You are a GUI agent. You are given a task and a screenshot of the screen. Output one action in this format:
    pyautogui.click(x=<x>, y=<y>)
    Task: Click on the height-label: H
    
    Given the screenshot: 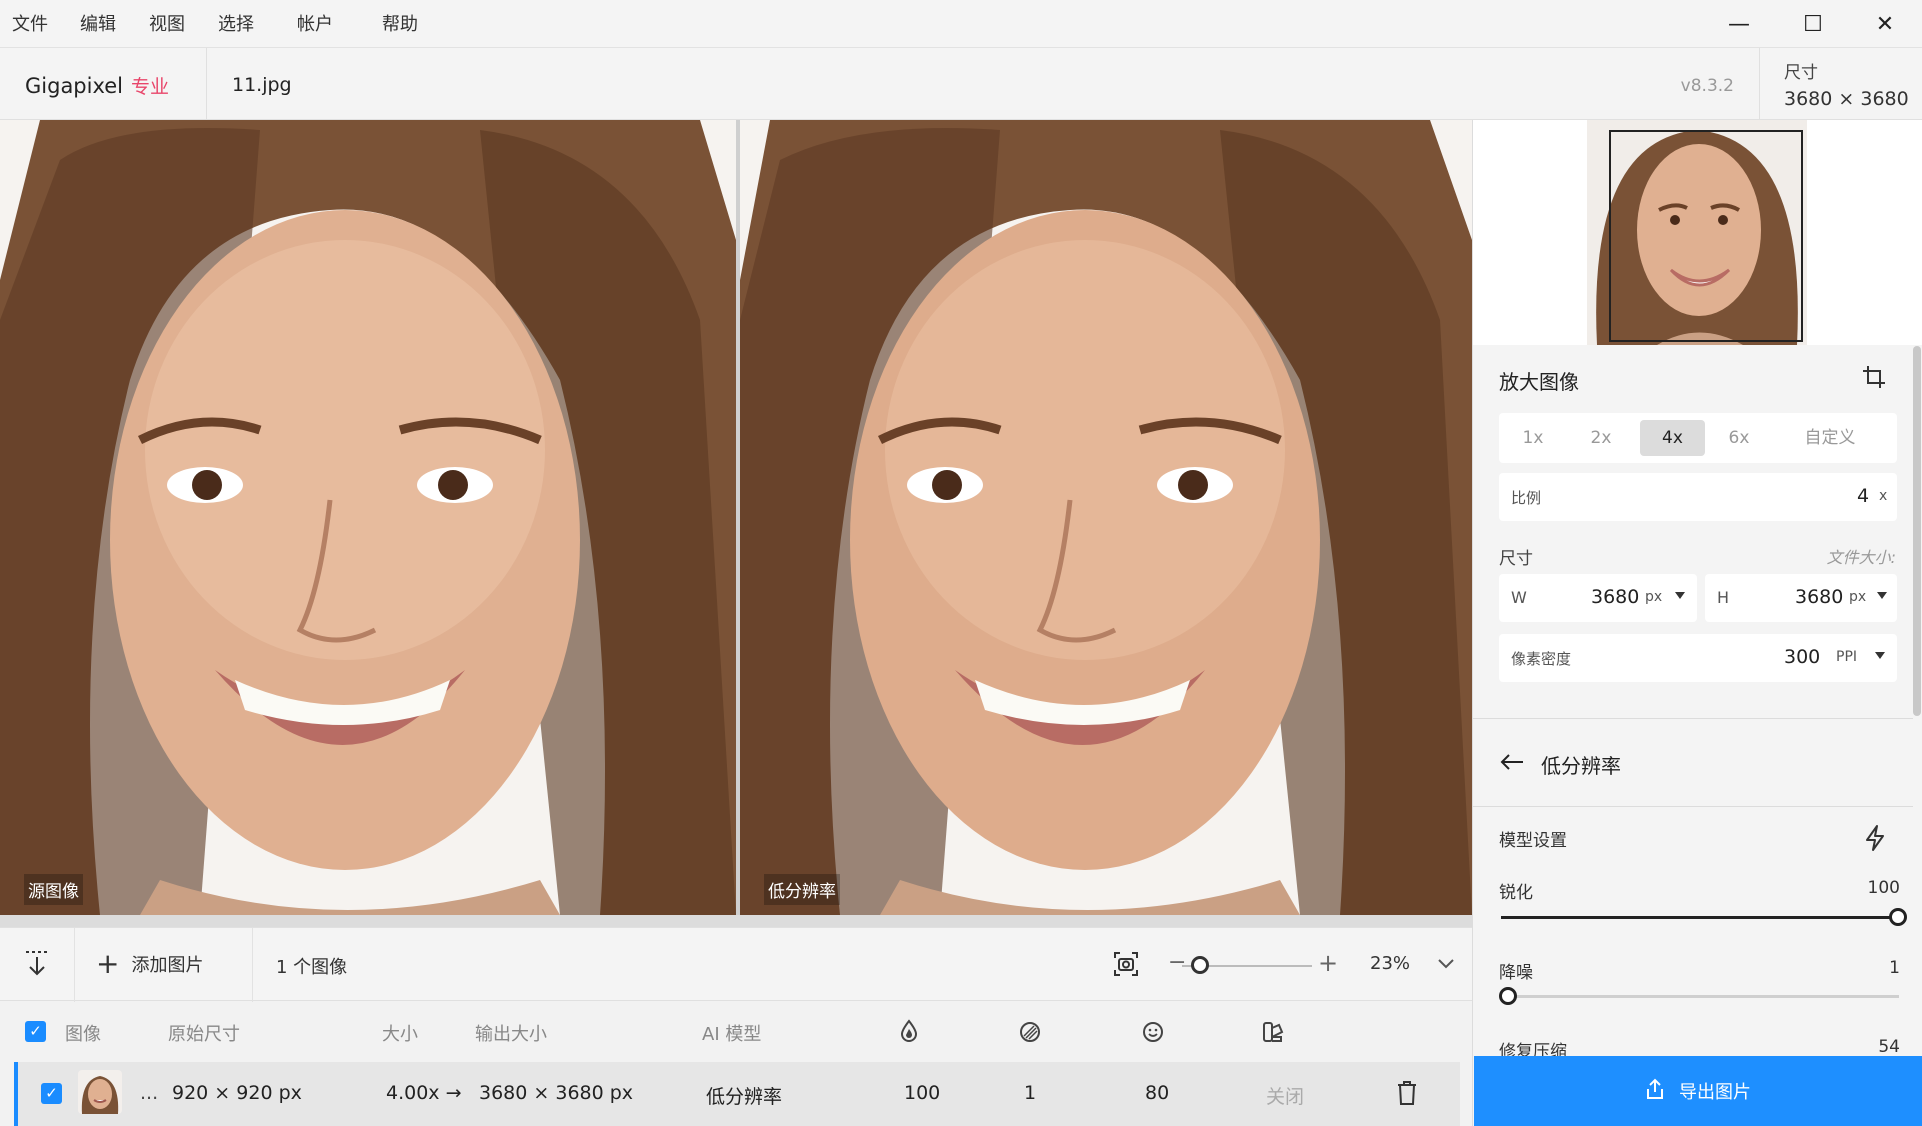 What is the action you would take?
    pyautogui.click(x=1723, y=597)
    